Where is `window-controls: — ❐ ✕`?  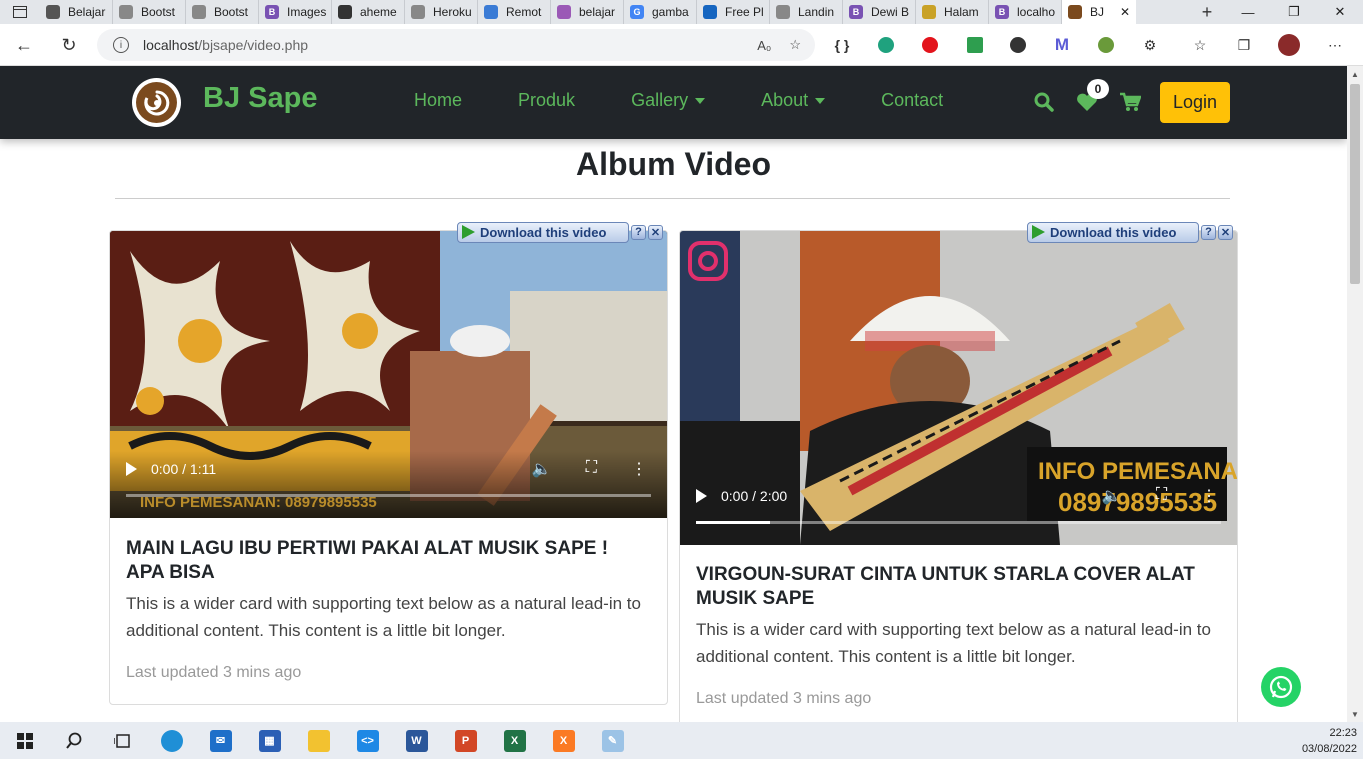
window-controls: — ❐ ✕ is located at coordinates (1294, 12).